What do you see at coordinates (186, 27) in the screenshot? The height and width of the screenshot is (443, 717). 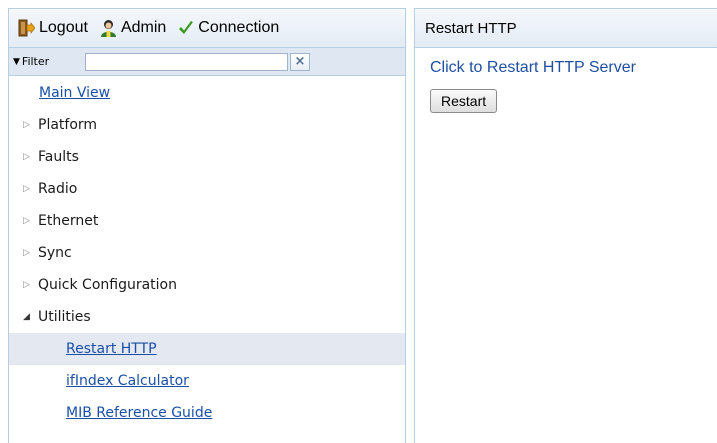 I see `checkmark-icon` at bounding box center [186, 27].